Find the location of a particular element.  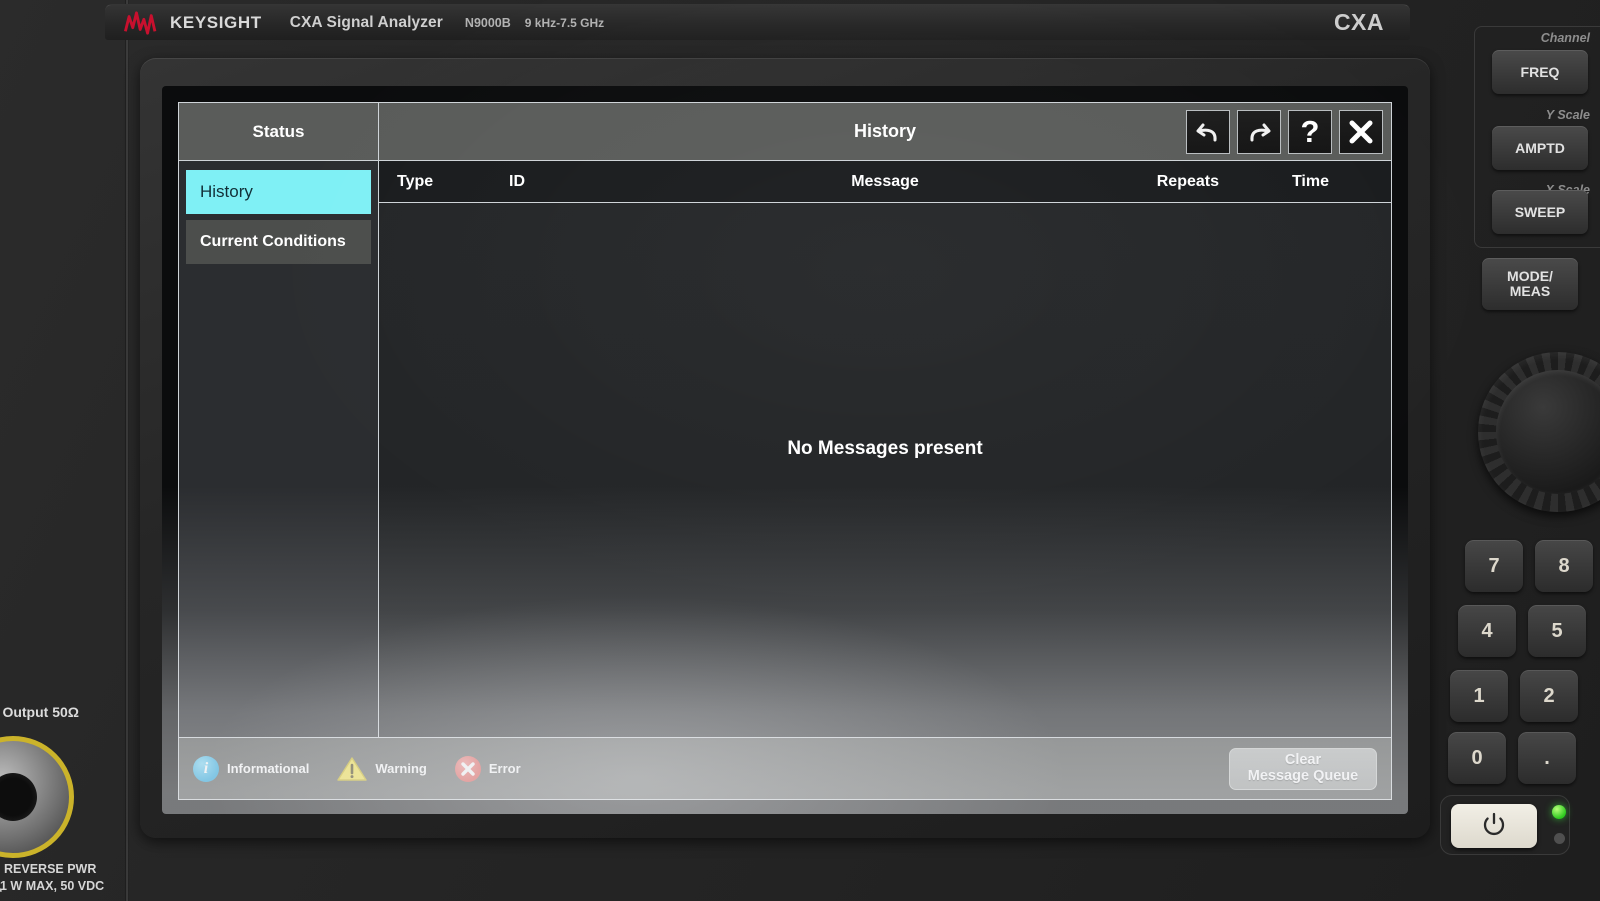

column-header-type: Type is located at coordinates (415, 181).